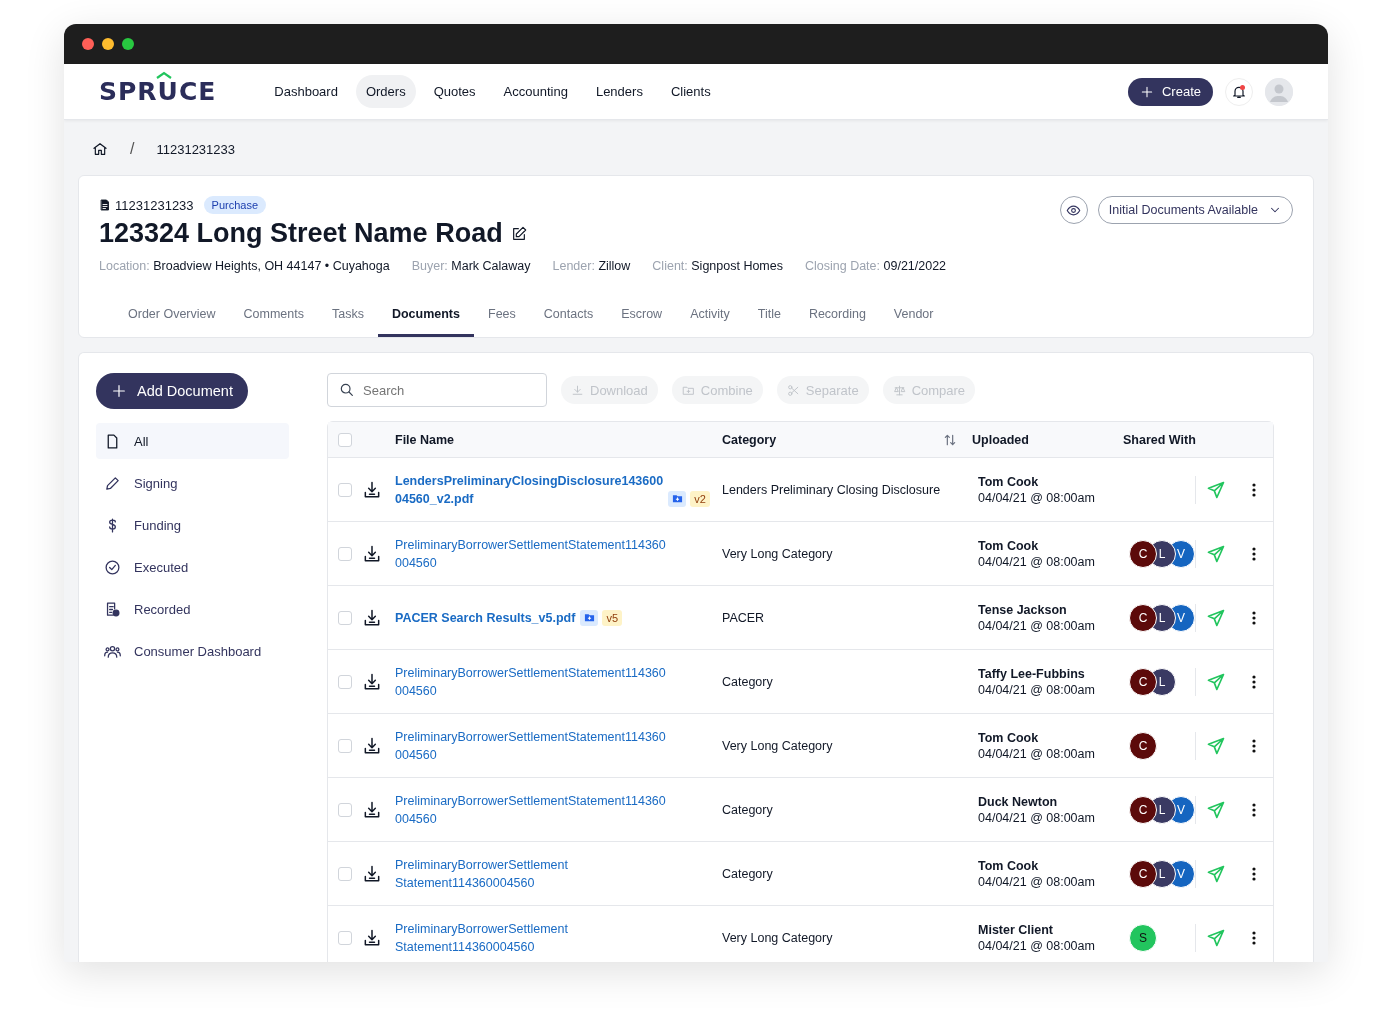 This screenshot has width=1392, height=1026. I want to click on breadcrumb-item: 11231231233, so click(196, 149).